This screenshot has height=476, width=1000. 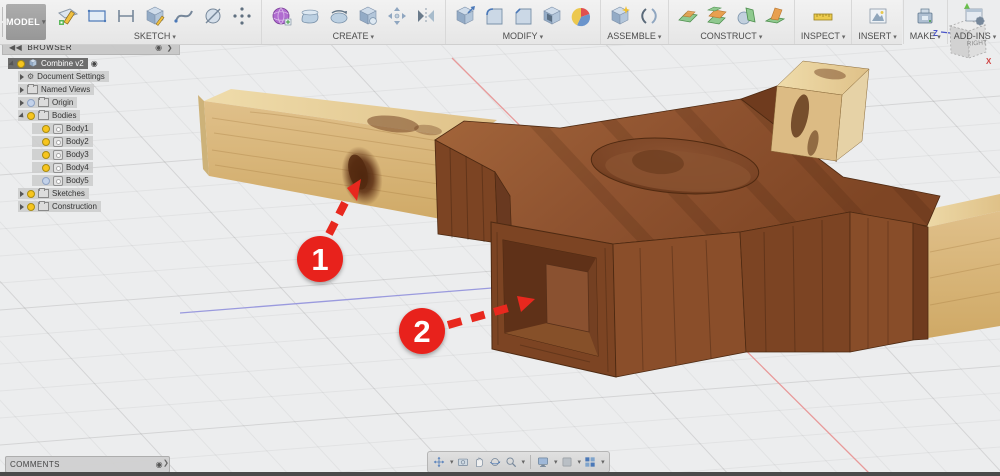 I want to click on toolbar-grip, so click(x=1, y=22).